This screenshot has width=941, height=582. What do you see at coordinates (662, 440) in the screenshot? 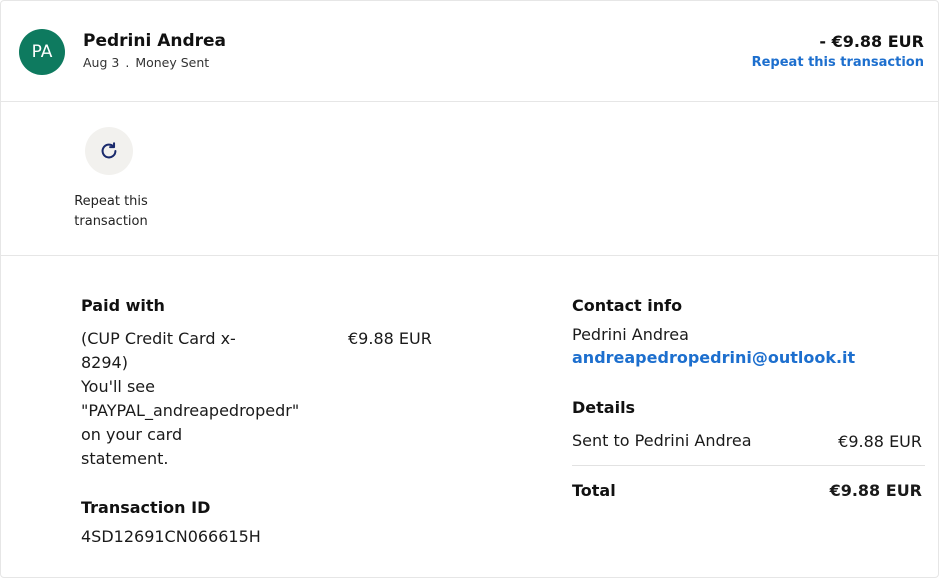
I see `sent-to-label: Sent to Pedrini Andrea` at bounding box center [662, 440].